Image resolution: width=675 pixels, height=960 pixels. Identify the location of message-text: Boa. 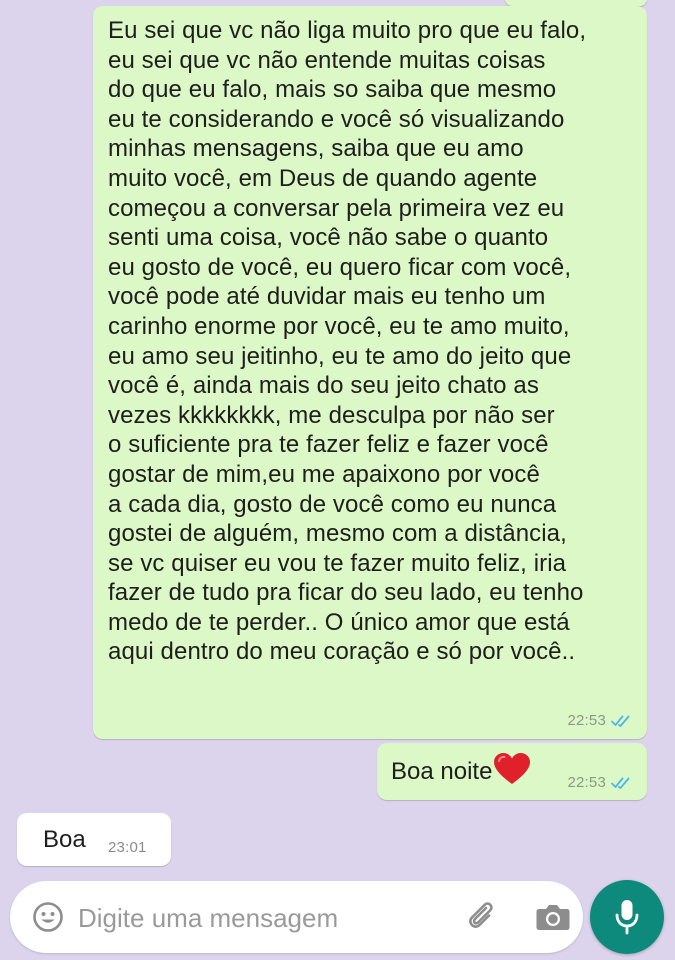
(64, 839).